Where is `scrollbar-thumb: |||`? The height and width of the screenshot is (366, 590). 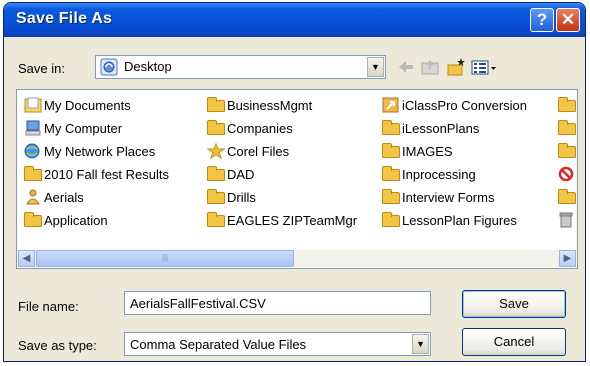
scrollbar-thumb: ||| is located at coordinates (165, 258).